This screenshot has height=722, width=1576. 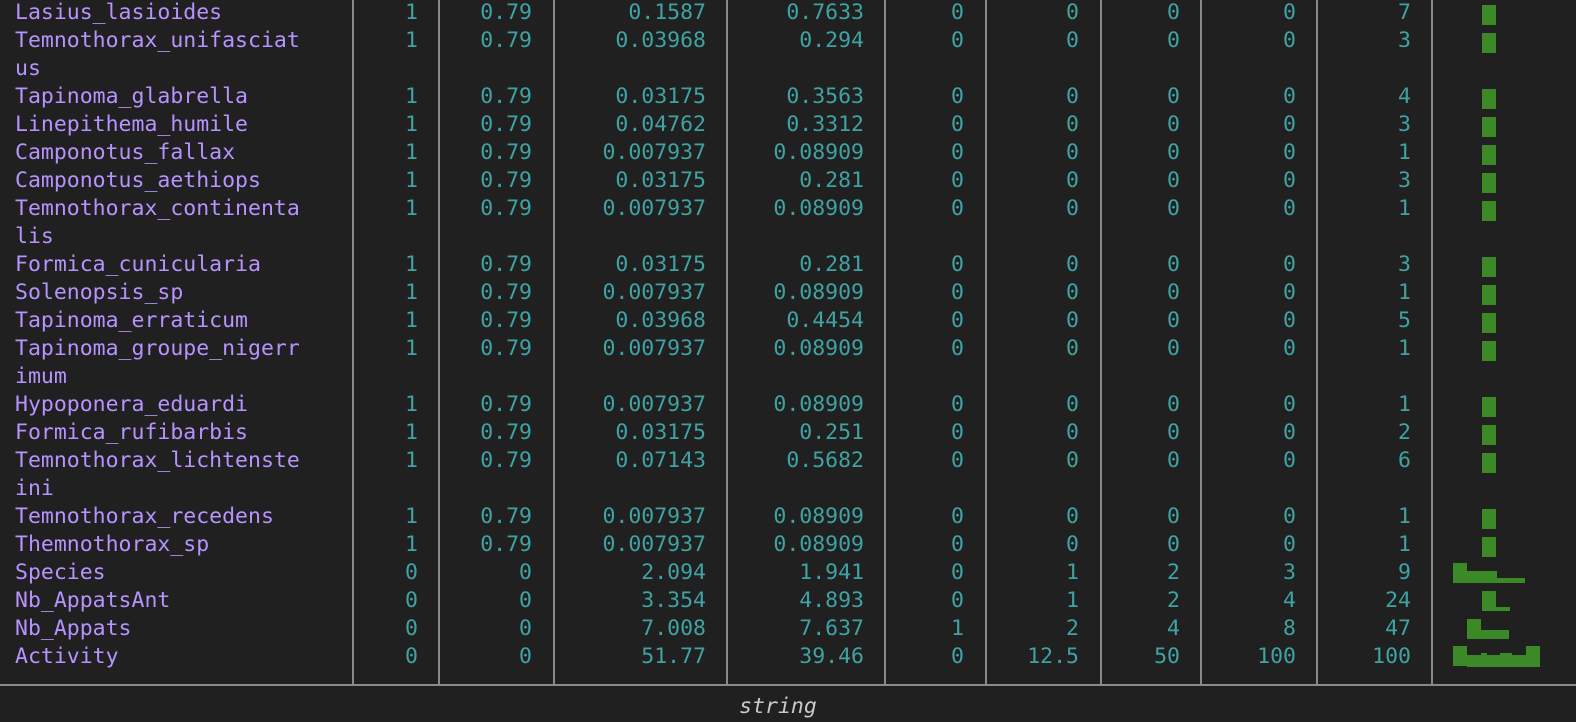 What do you see at coordinates (157, 40) in the screenshot?
I see `row-label: Temnothorax_unifasciat` at bounding box center [157, 40].